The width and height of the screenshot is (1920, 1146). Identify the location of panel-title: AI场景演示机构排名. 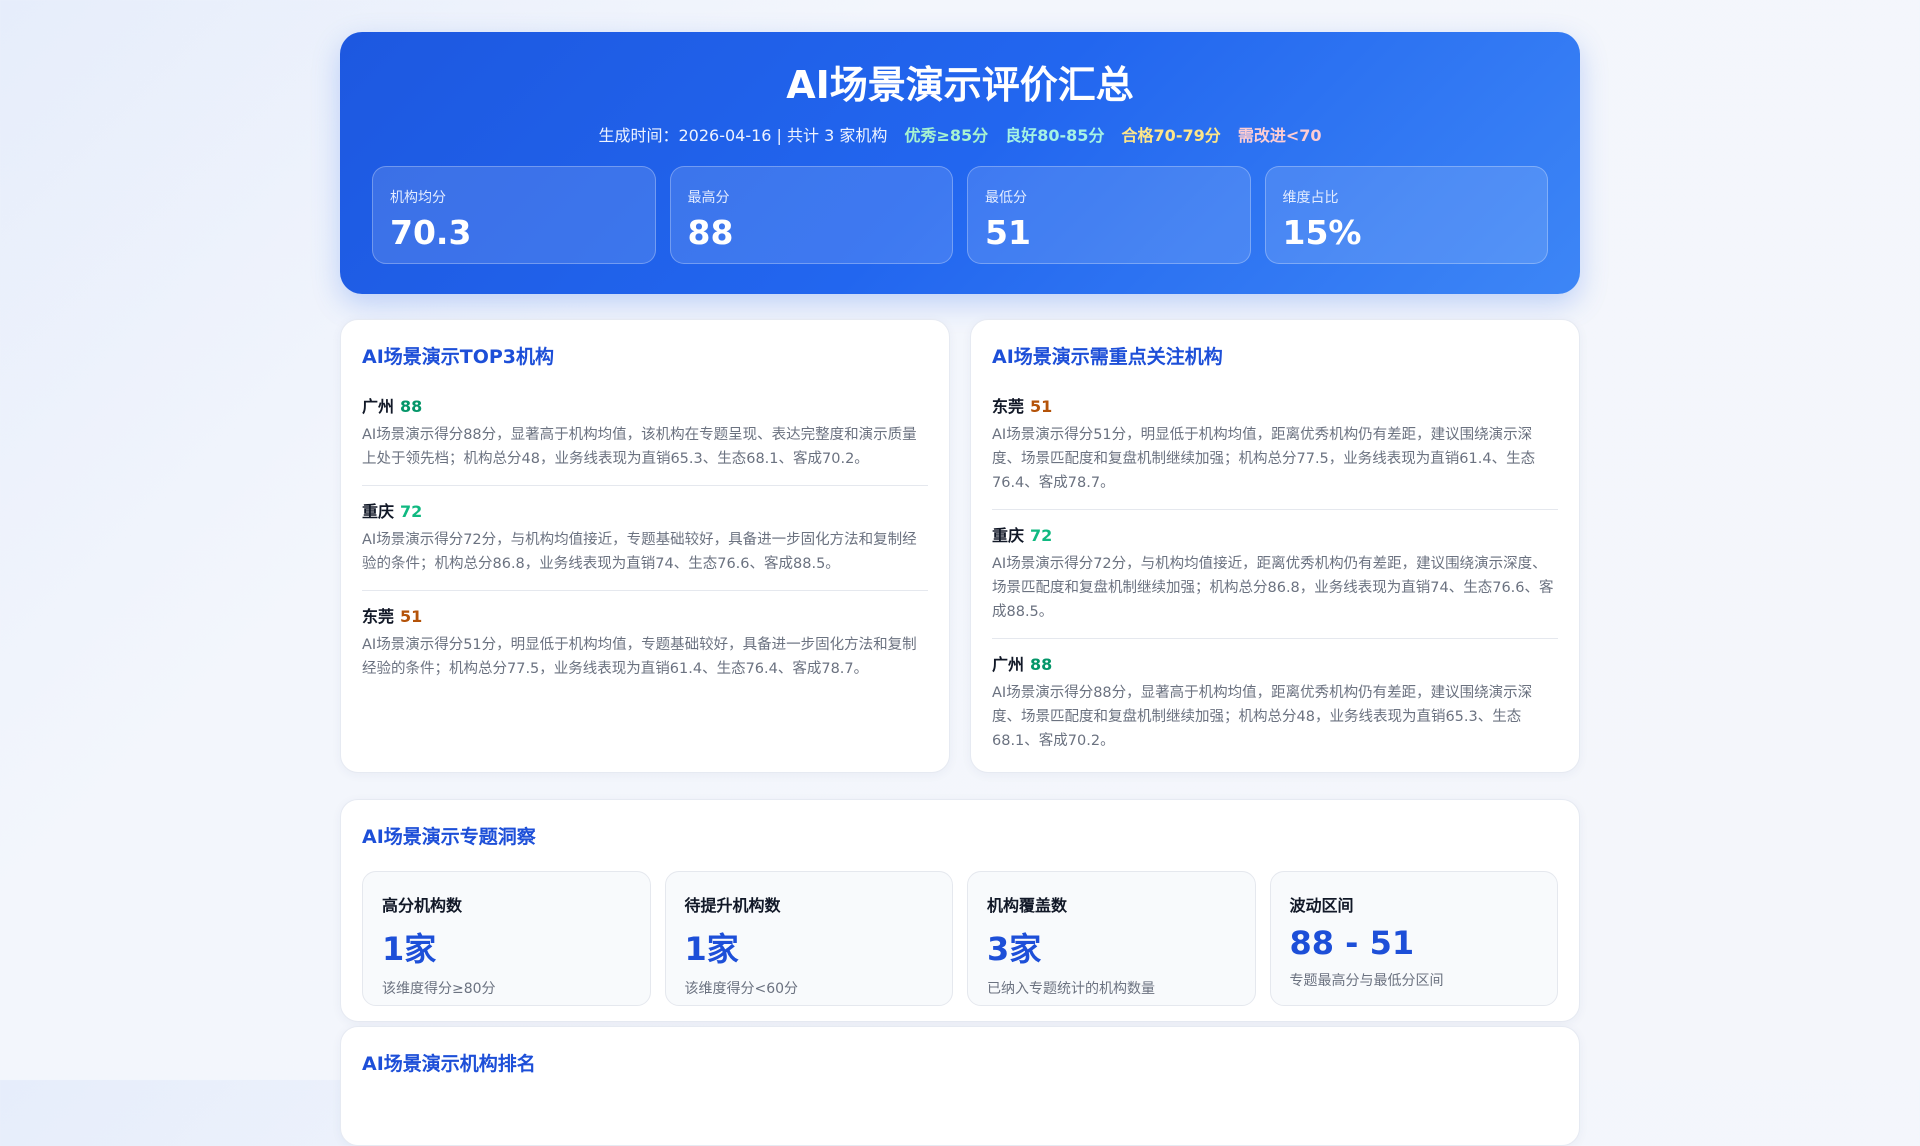
(449, 1064).